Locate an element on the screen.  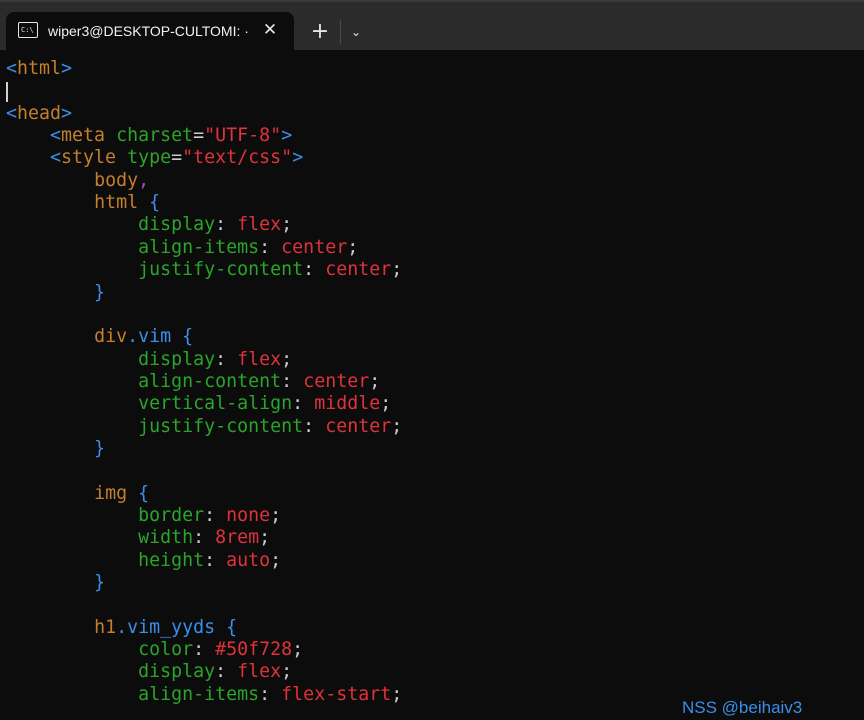
code-line: <meta charset="UTF-8"> is located at coordinates (149, 136).